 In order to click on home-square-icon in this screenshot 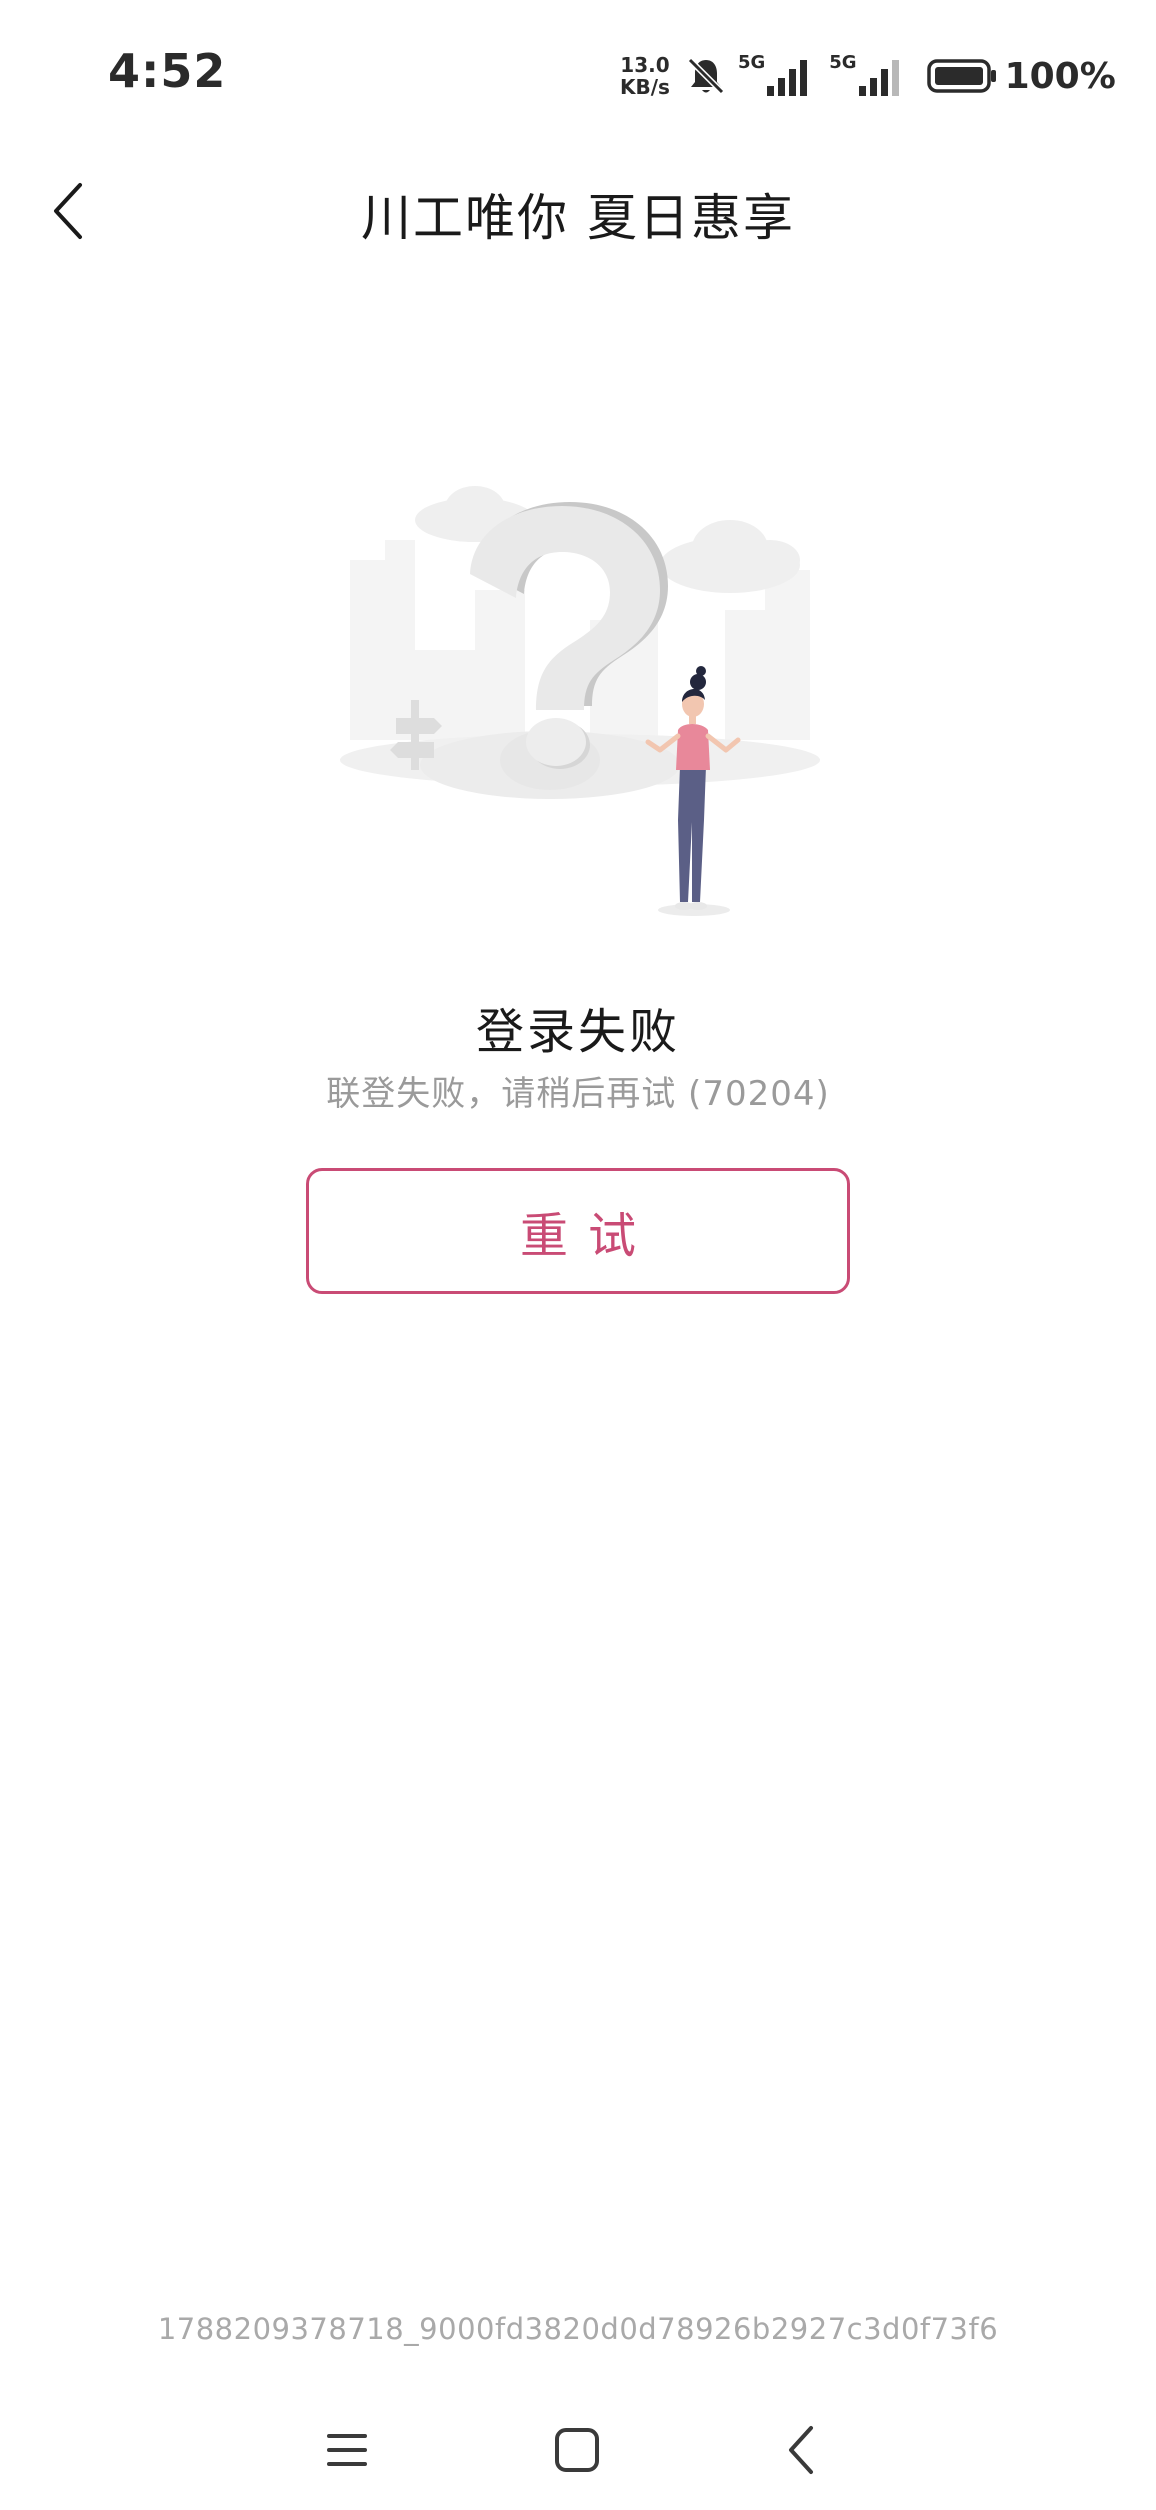, I will do `click(577, 2450)`.